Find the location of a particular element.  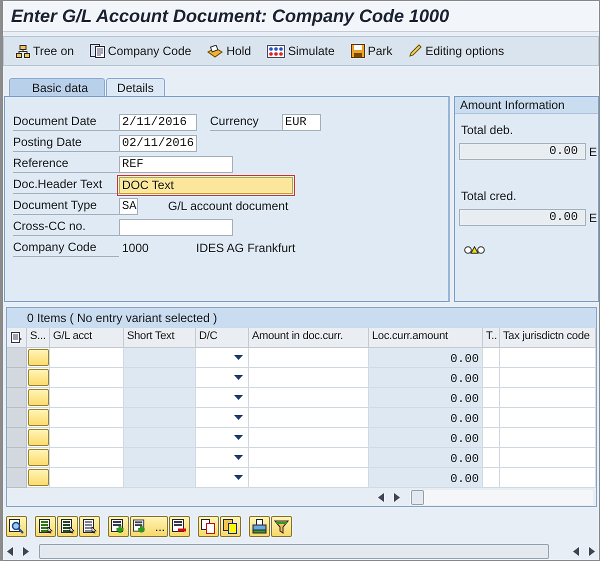

input-field: SA is located at coordinates (128, 206).